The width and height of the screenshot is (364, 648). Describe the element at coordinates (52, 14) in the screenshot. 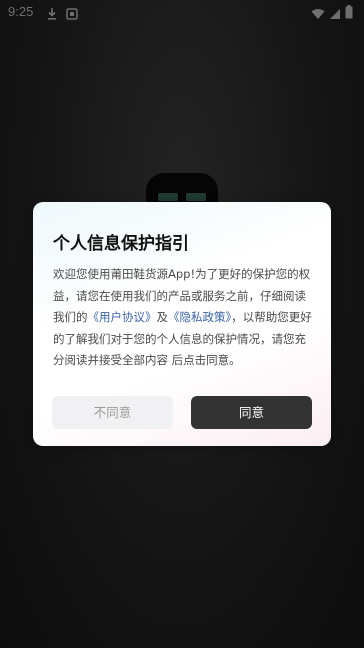

I see `download-icon` at that location.